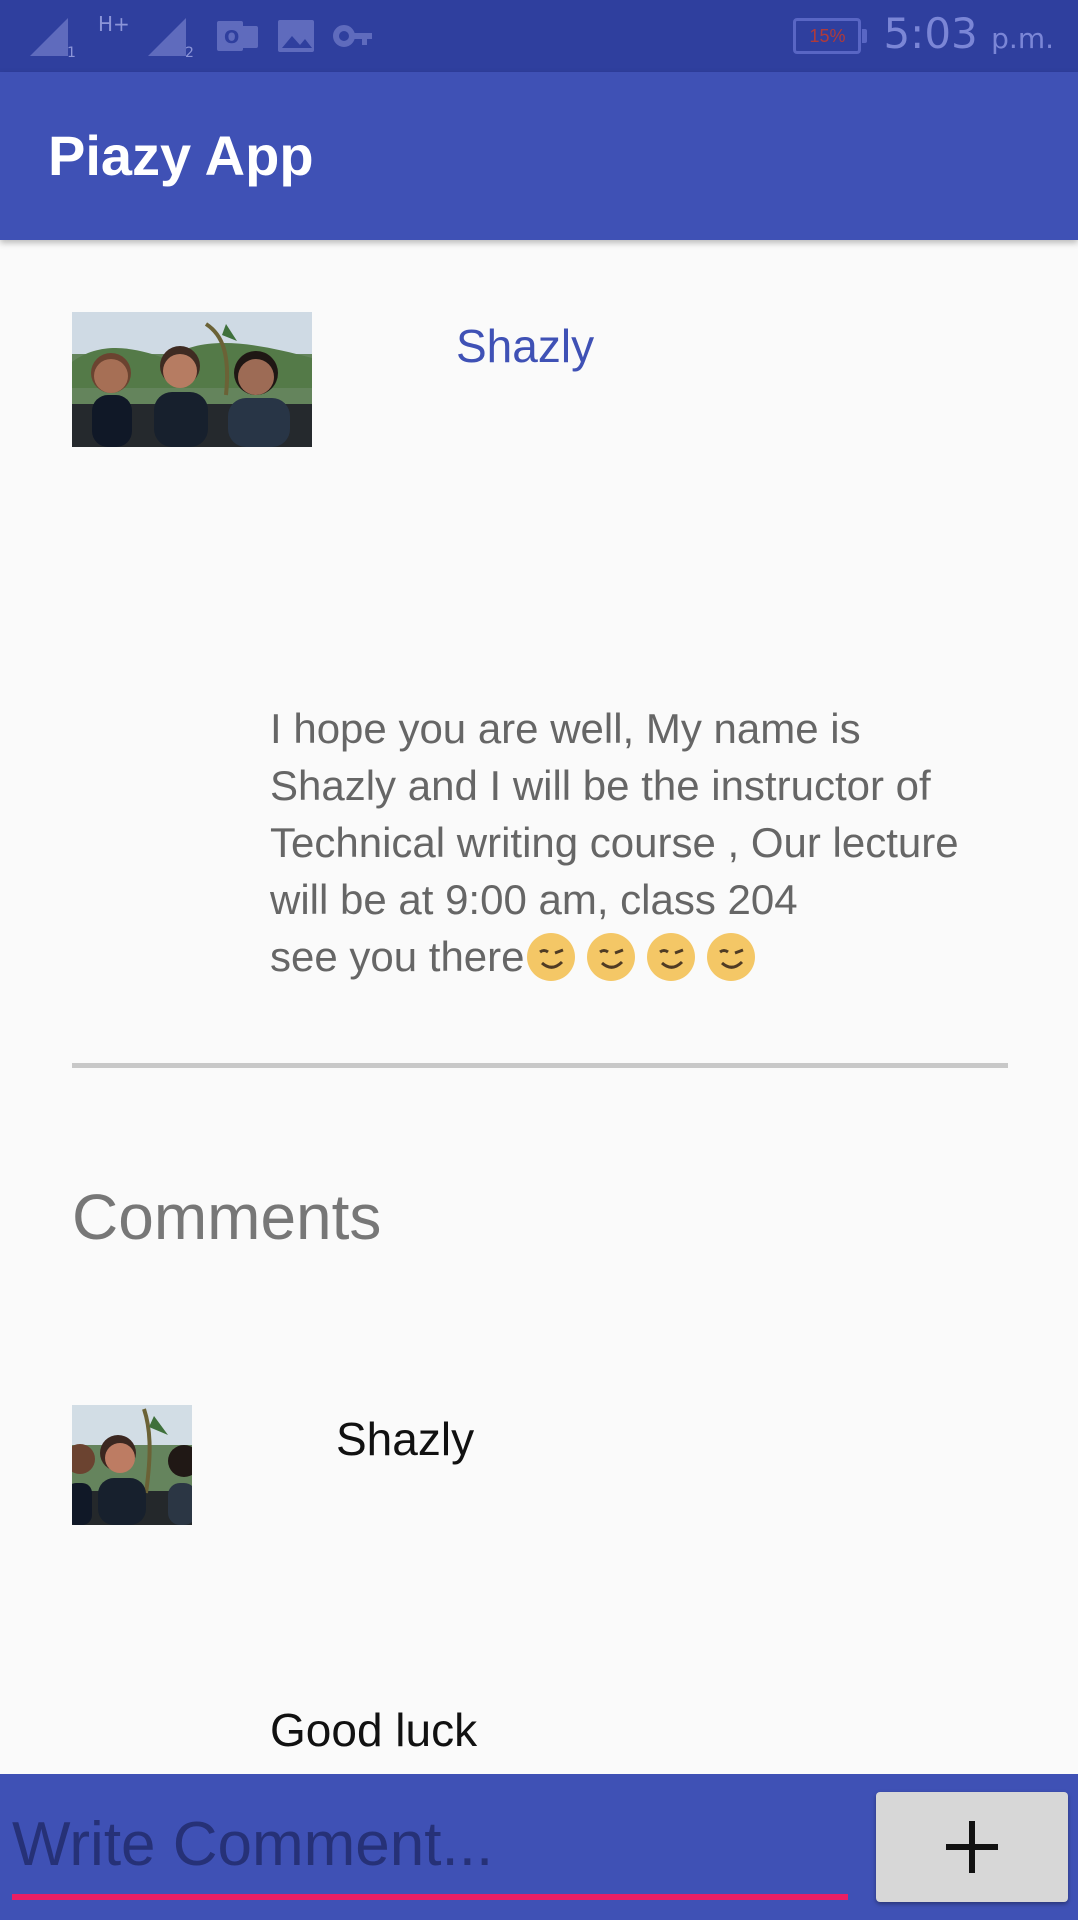 The width and height of the screenshot is (1078, 1920). What do you see at coordinates (540, 1065) in the screenshot?
I see `post-divider` at bounding box center [540, 1065].